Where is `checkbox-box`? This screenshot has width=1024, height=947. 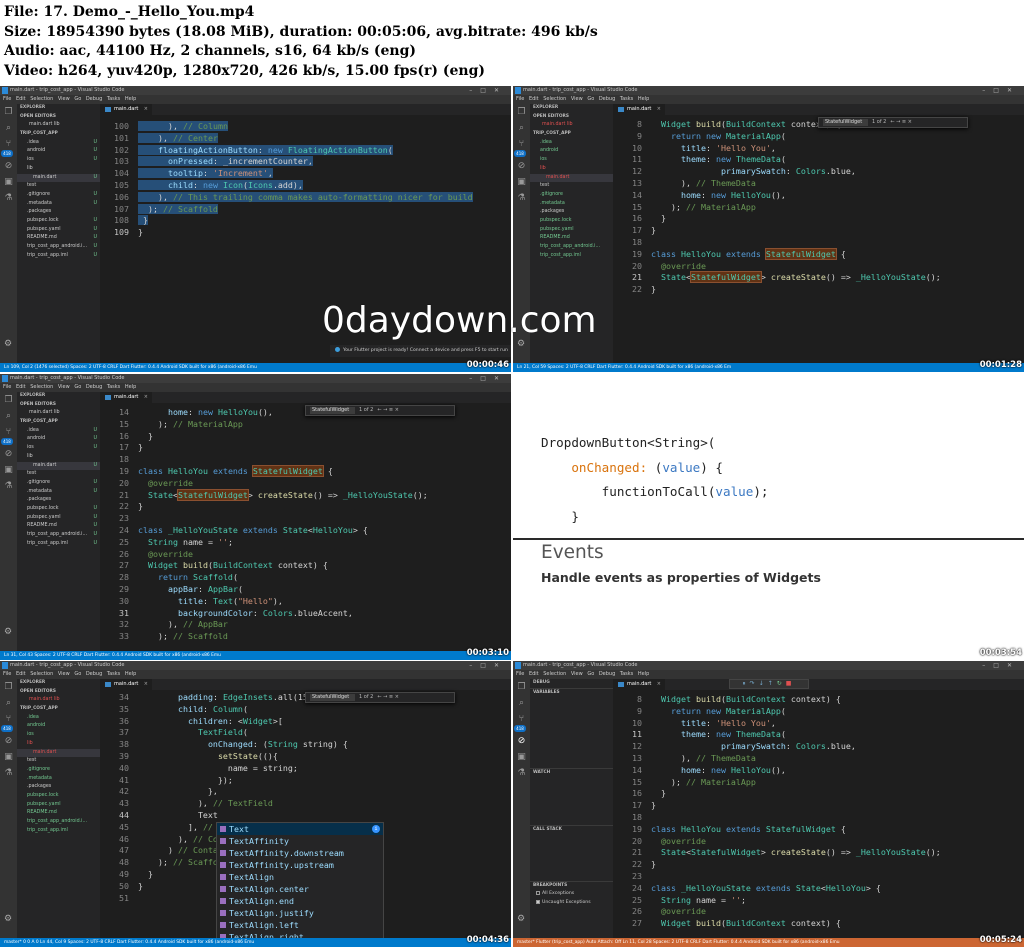 checkbox-box is located at coordinates (538, 892).